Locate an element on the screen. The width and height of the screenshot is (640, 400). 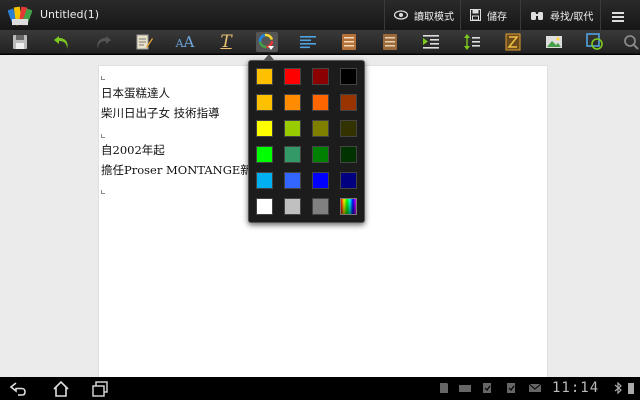
format-toolbar: AA T is located at coordinates (320, 42).